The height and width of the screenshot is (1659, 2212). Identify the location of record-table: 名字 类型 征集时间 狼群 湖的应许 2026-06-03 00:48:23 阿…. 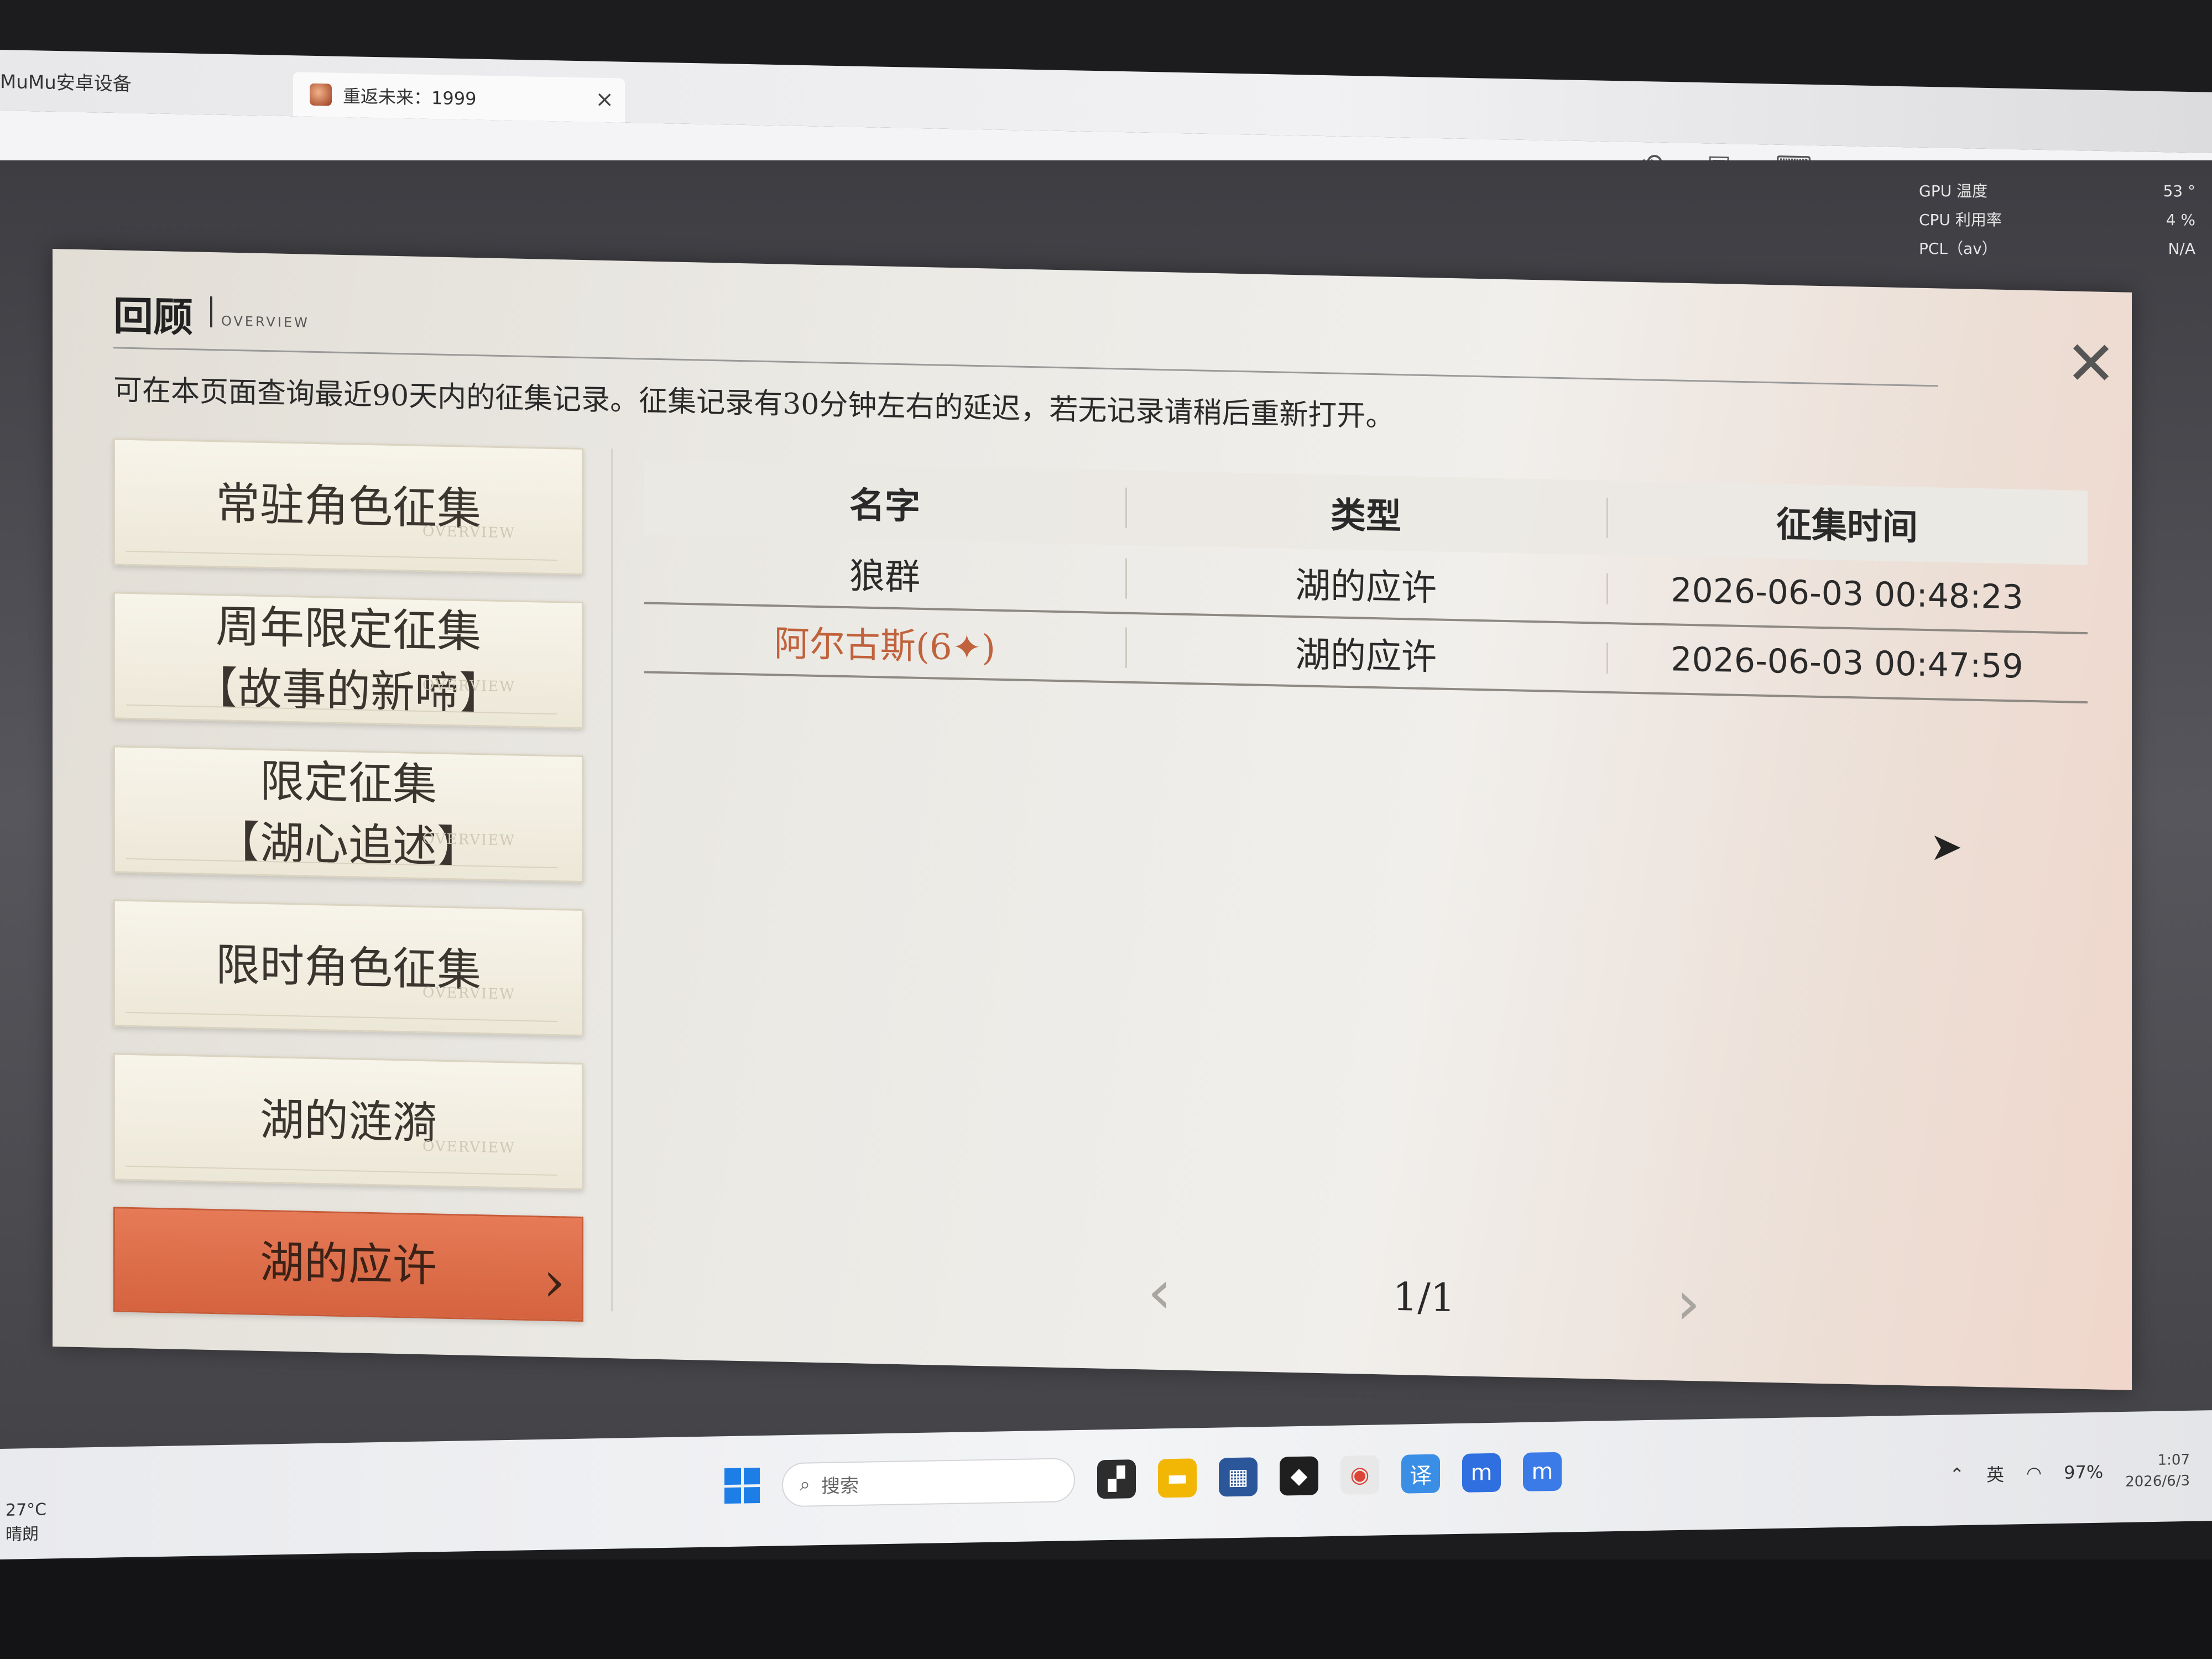
(1366, 582).